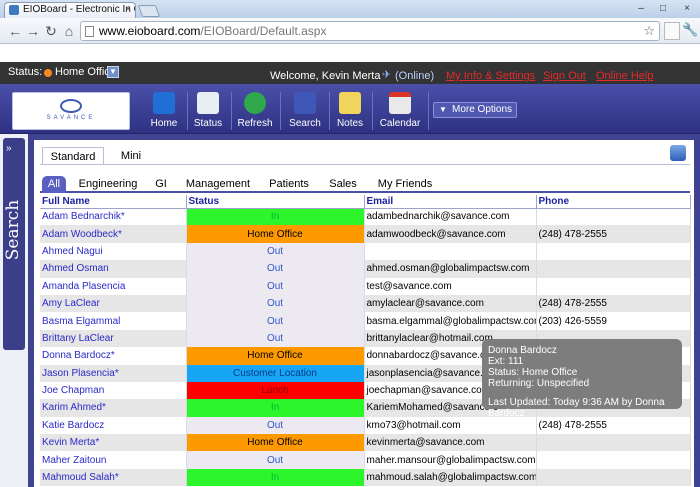 Image resolution: width=700 pixels, height=487 pixels. I want to click on group-tab-my-friends: My Friends, so click(405, 184).